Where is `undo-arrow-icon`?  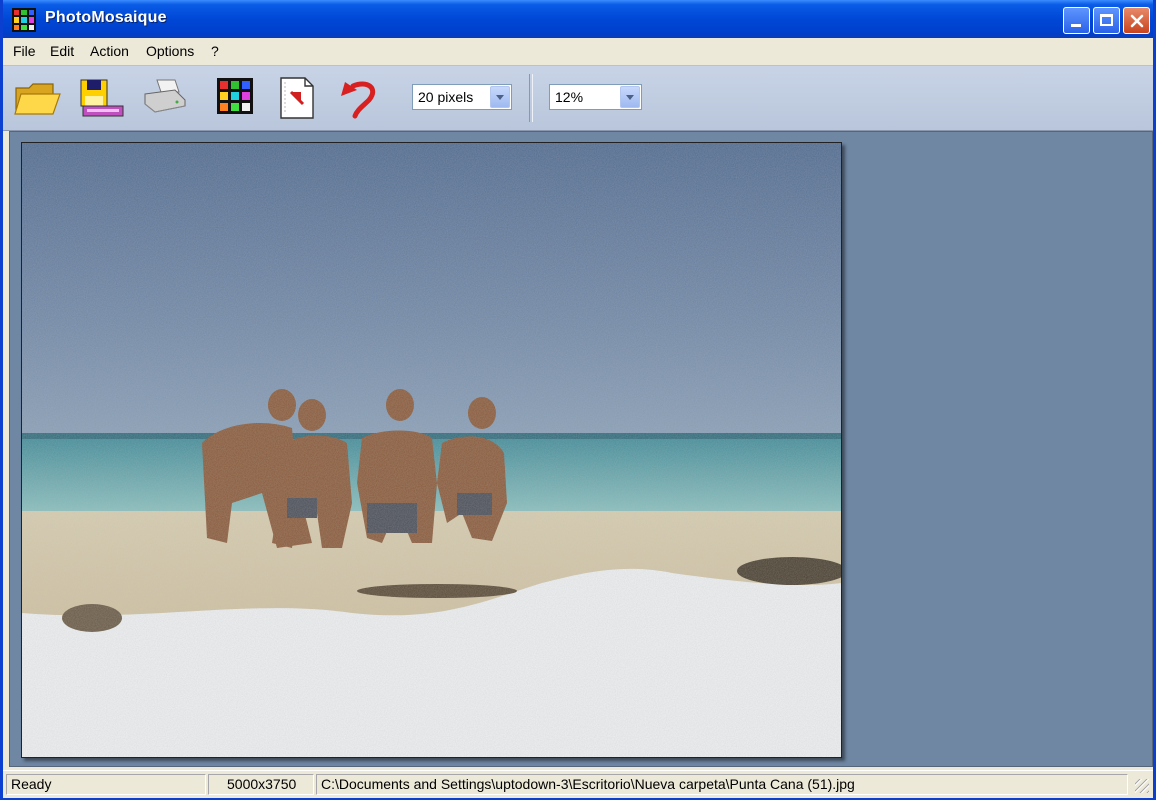
undo-arrow-icon is located at coordinates (358, 100).